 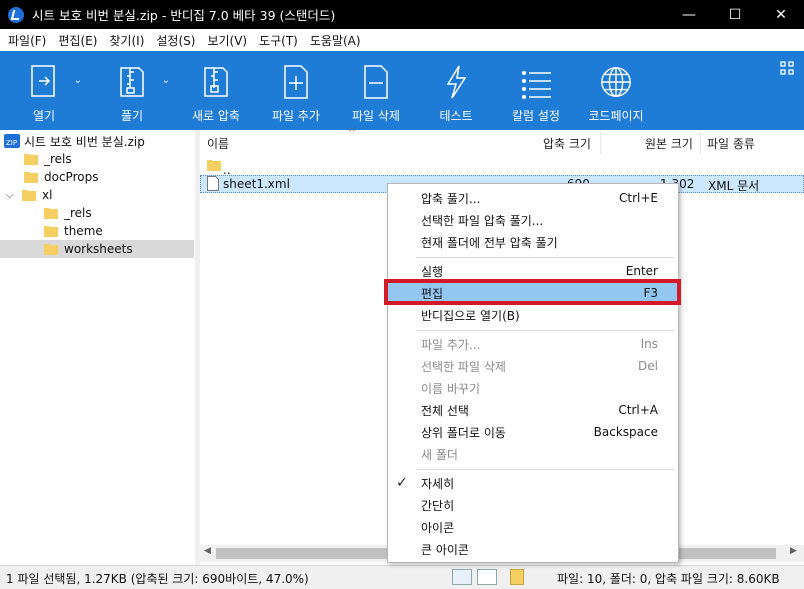 I want to click on archive-info-icon, so click(x=517, y=577).